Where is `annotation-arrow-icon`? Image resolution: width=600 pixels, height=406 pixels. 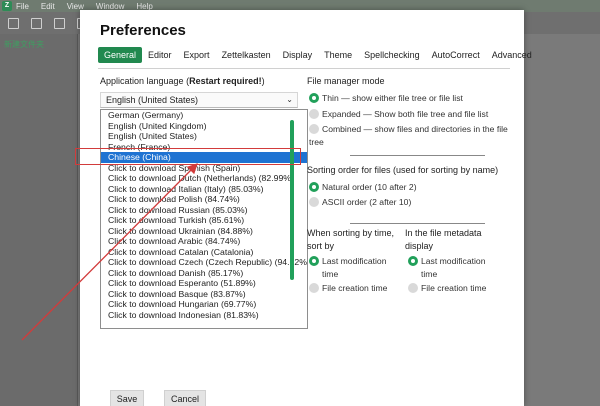
annotation-arrow-icon is located at coordinates (109, 252).